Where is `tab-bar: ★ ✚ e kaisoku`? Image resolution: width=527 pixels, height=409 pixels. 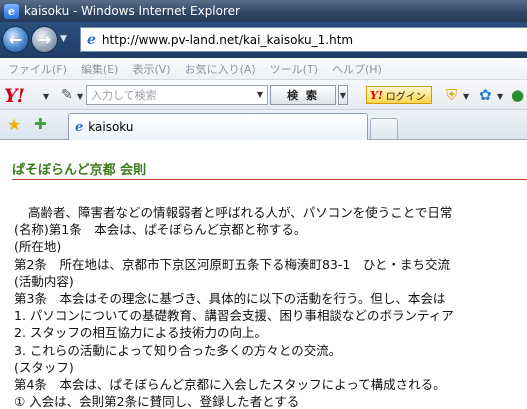
tab-bar: ★ ✚ e kaisoku is located at coordinates (263, 125).